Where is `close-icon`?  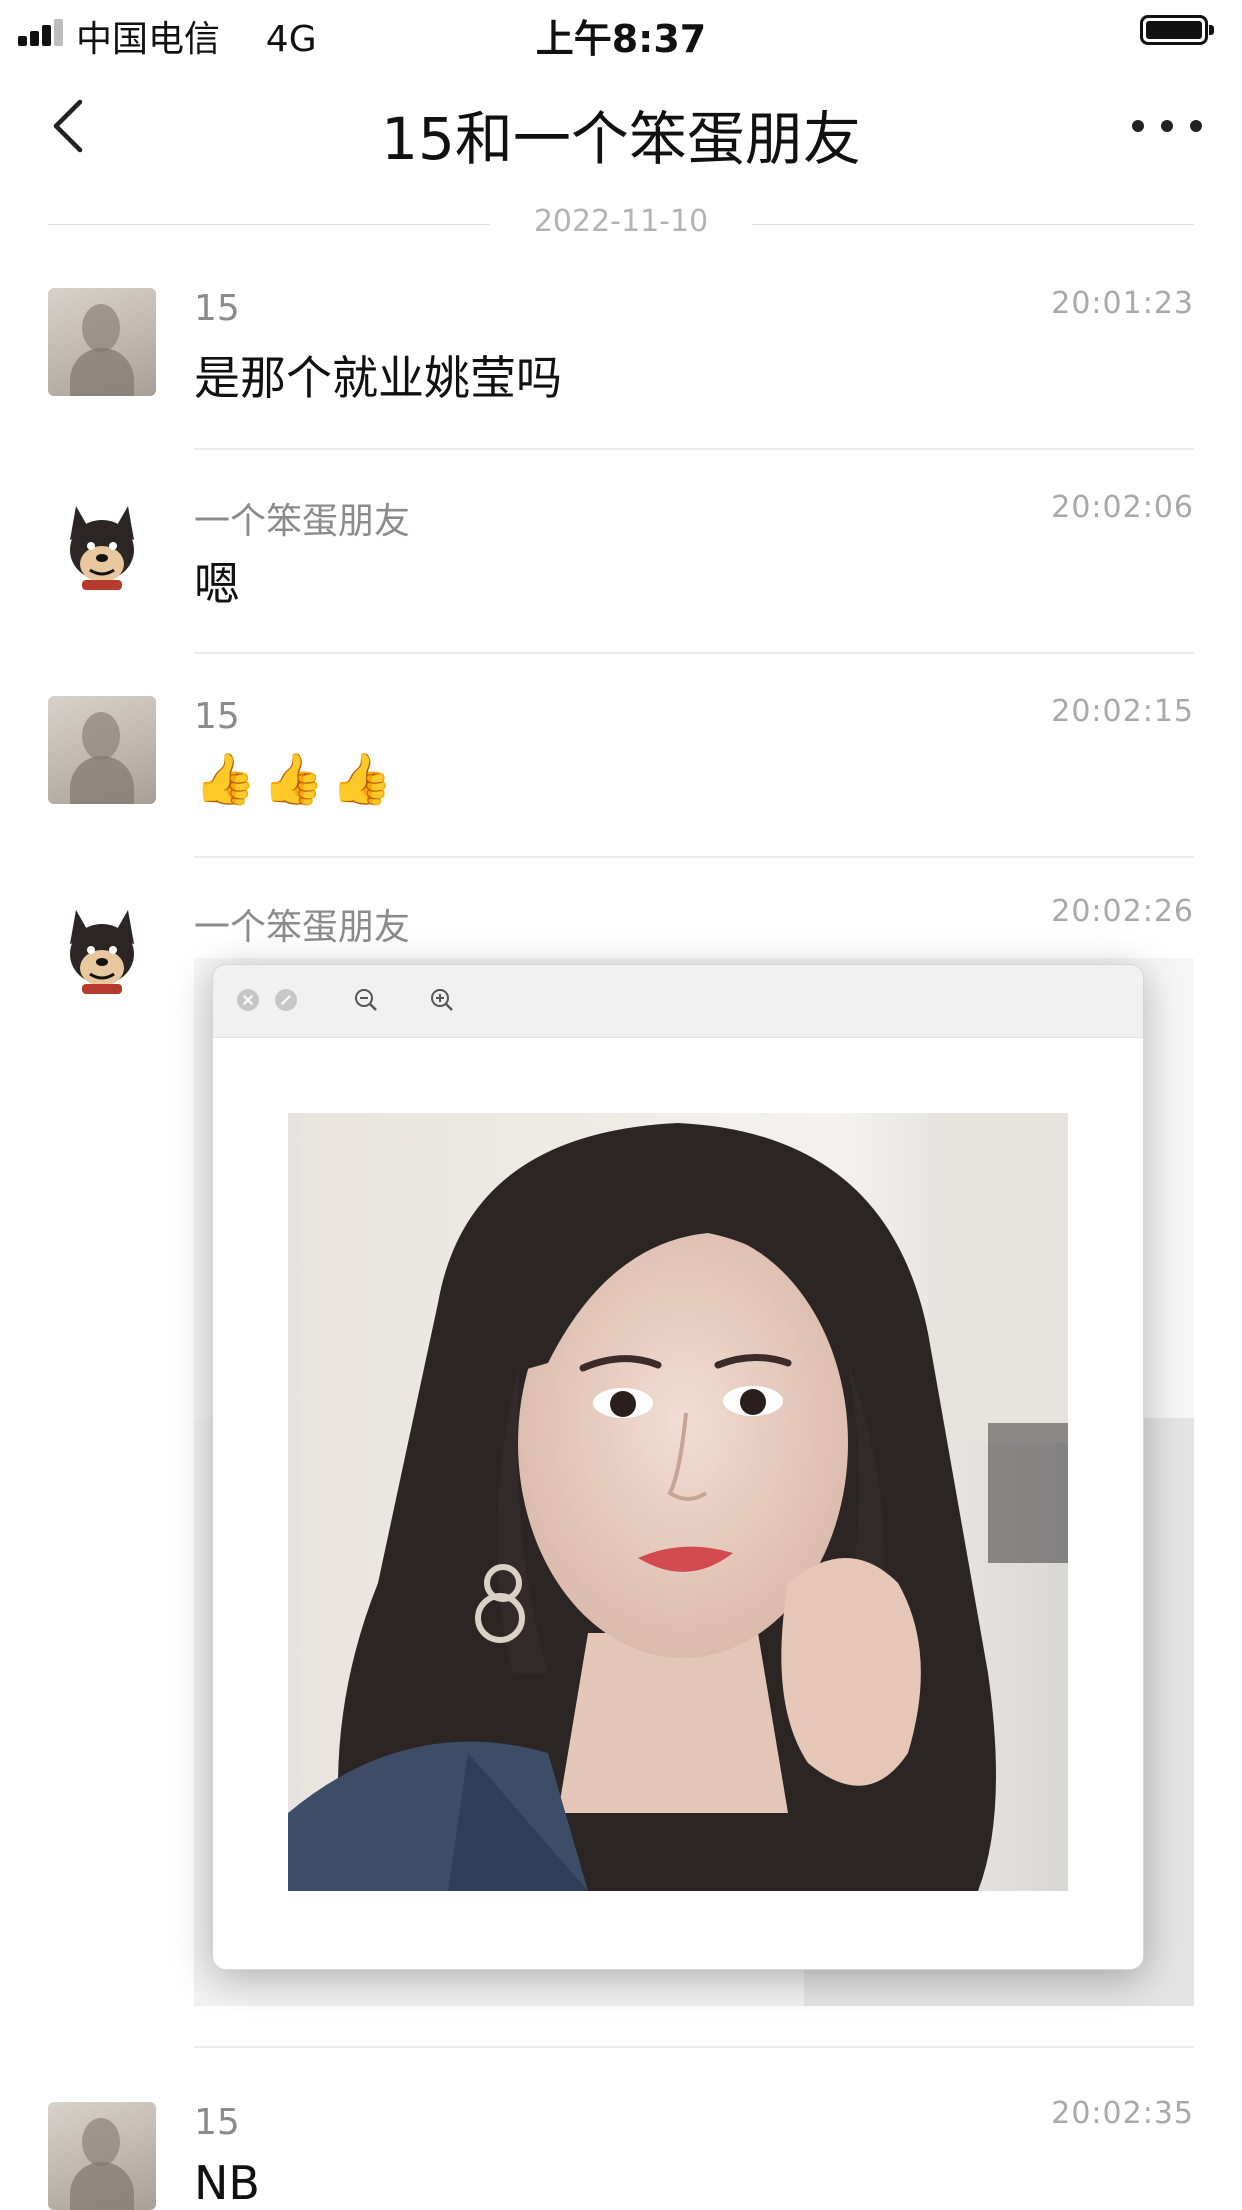 close-icon is located at coordinates (248, 1000).